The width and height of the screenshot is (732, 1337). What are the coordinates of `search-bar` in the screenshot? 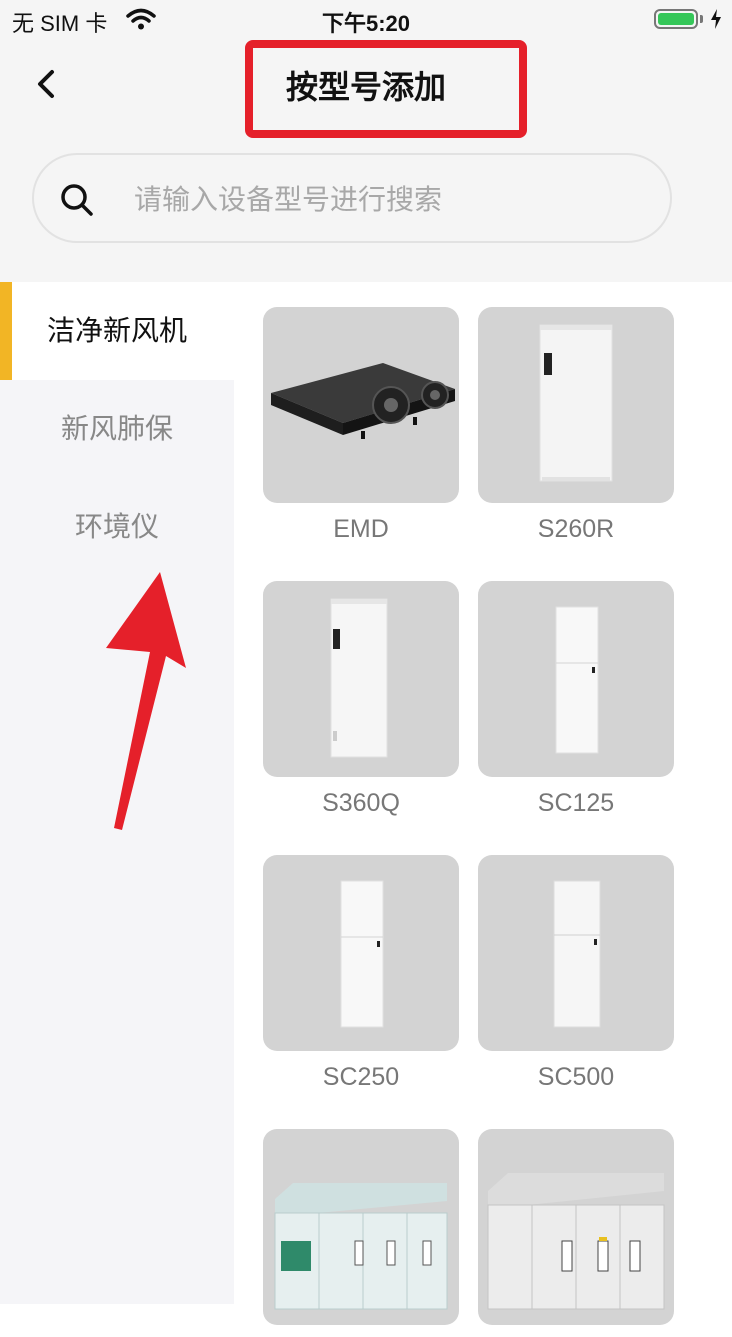 It's located at (352, 198).